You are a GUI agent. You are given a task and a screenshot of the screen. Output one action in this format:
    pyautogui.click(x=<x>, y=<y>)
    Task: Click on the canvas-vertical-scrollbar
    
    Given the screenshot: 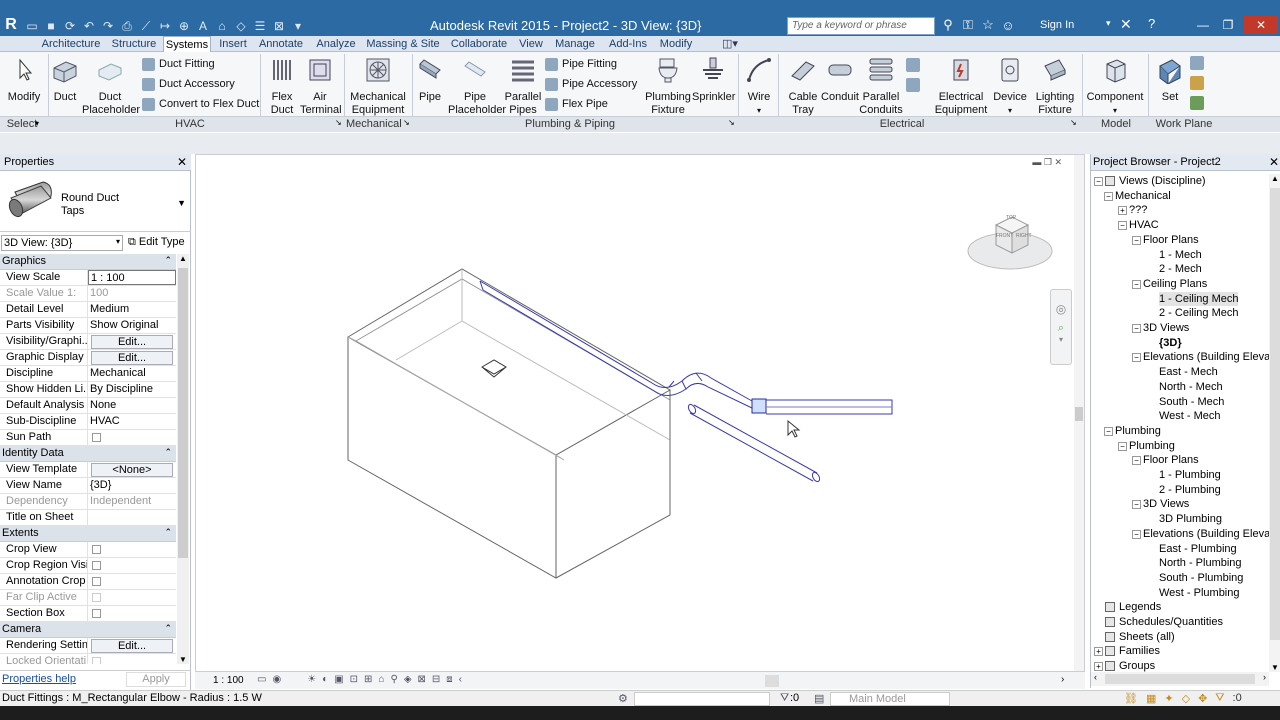 What is the action you would take?
    pyautogui.click(x=1079, y=413)
    